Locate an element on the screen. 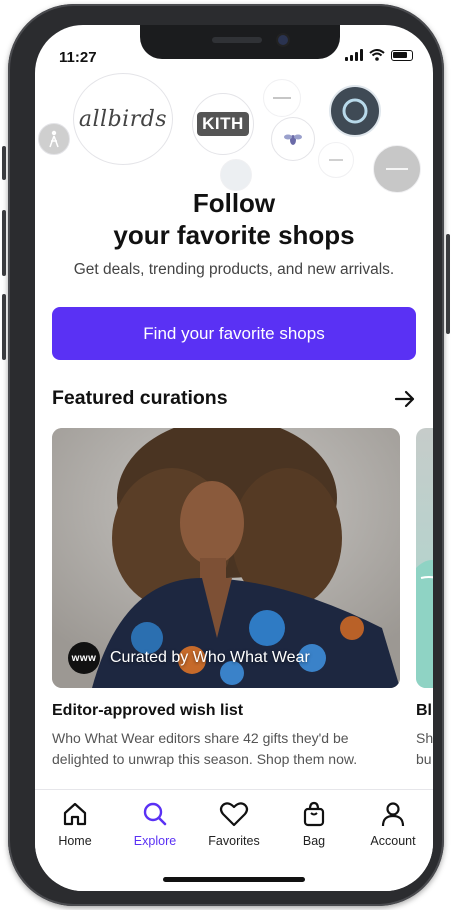 The width and height of the screenshot is (452, 910). find-shops-button: Find your favorite shops is located at coordinates (234, 333).